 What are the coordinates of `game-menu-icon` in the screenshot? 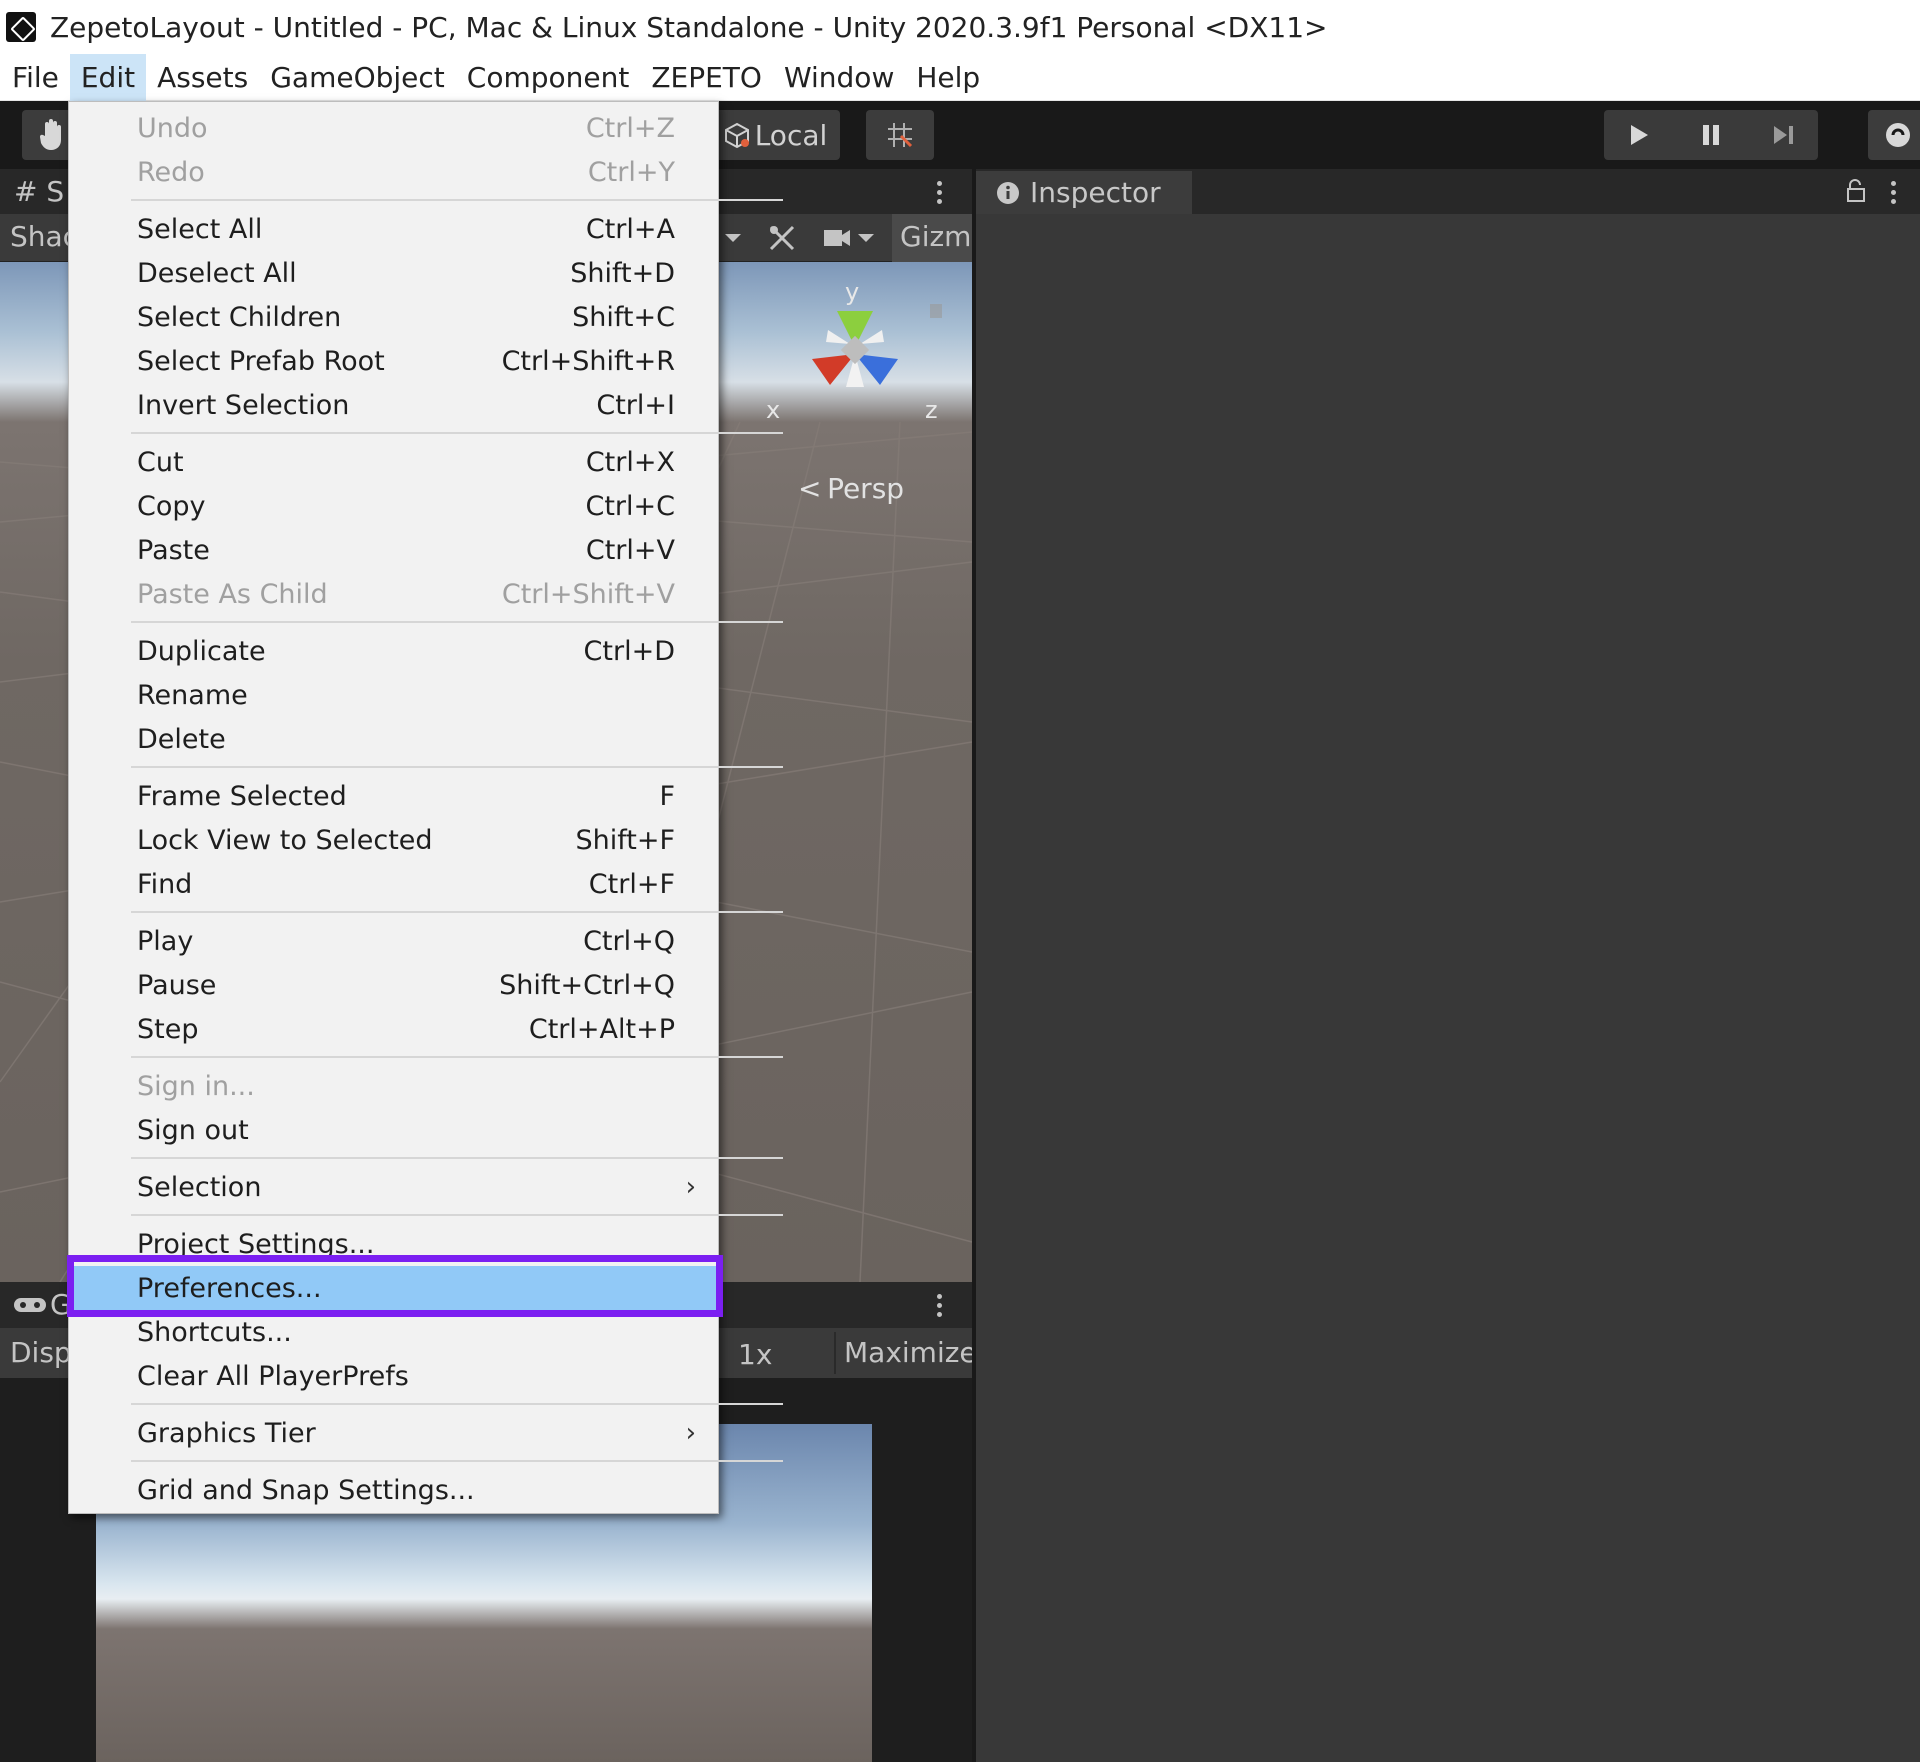 It's located at (940, 1306).